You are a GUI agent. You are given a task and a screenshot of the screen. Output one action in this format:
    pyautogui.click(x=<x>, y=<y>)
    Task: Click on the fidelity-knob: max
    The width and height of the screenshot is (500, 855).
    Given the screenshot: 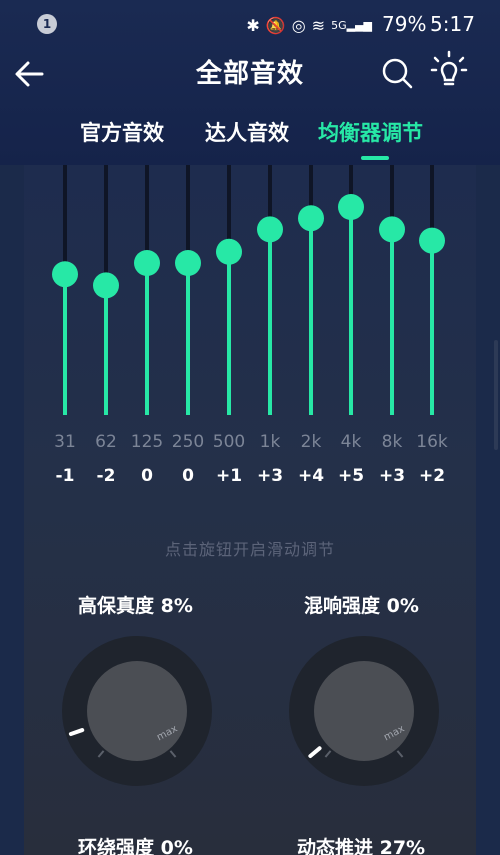 What is the action you would take?
    pyautogui.click(x=137, y=711)
    